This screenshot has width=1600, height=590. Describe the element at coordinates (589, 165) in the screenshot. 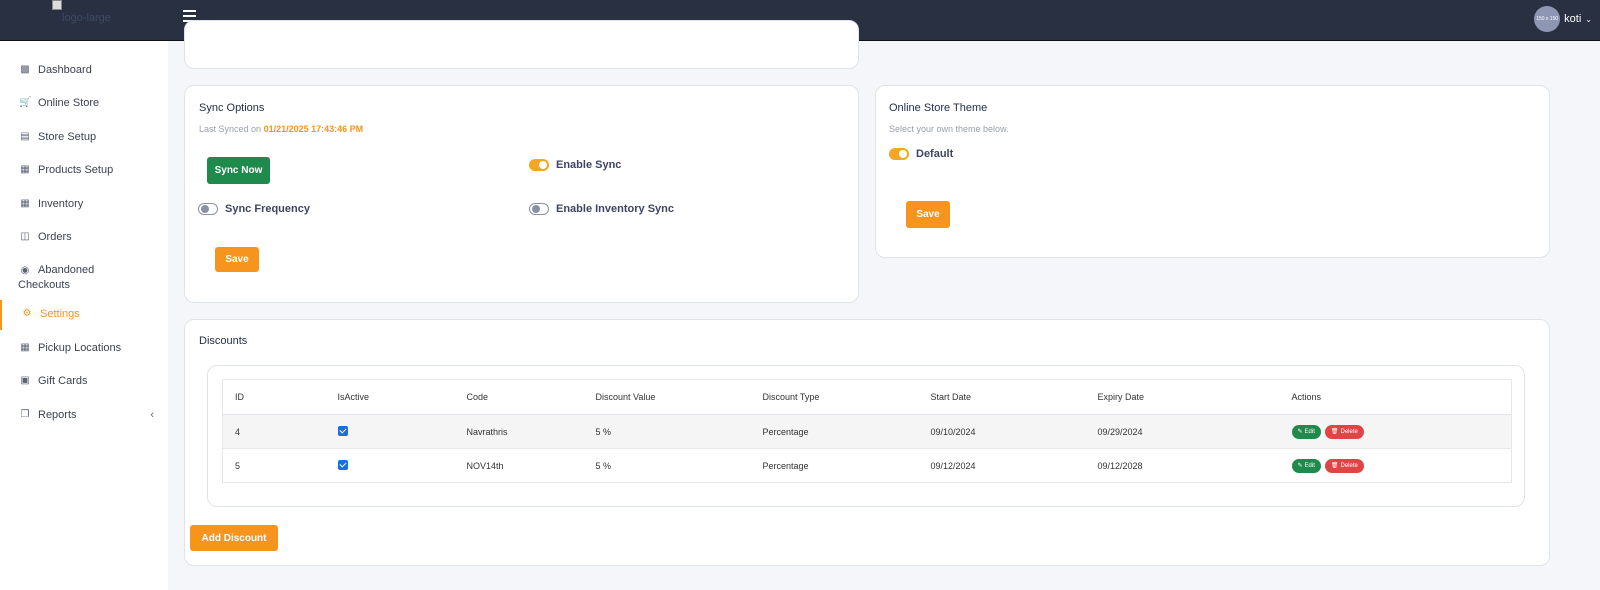

I see `enable-sync-label: Enable Sync` at that location.